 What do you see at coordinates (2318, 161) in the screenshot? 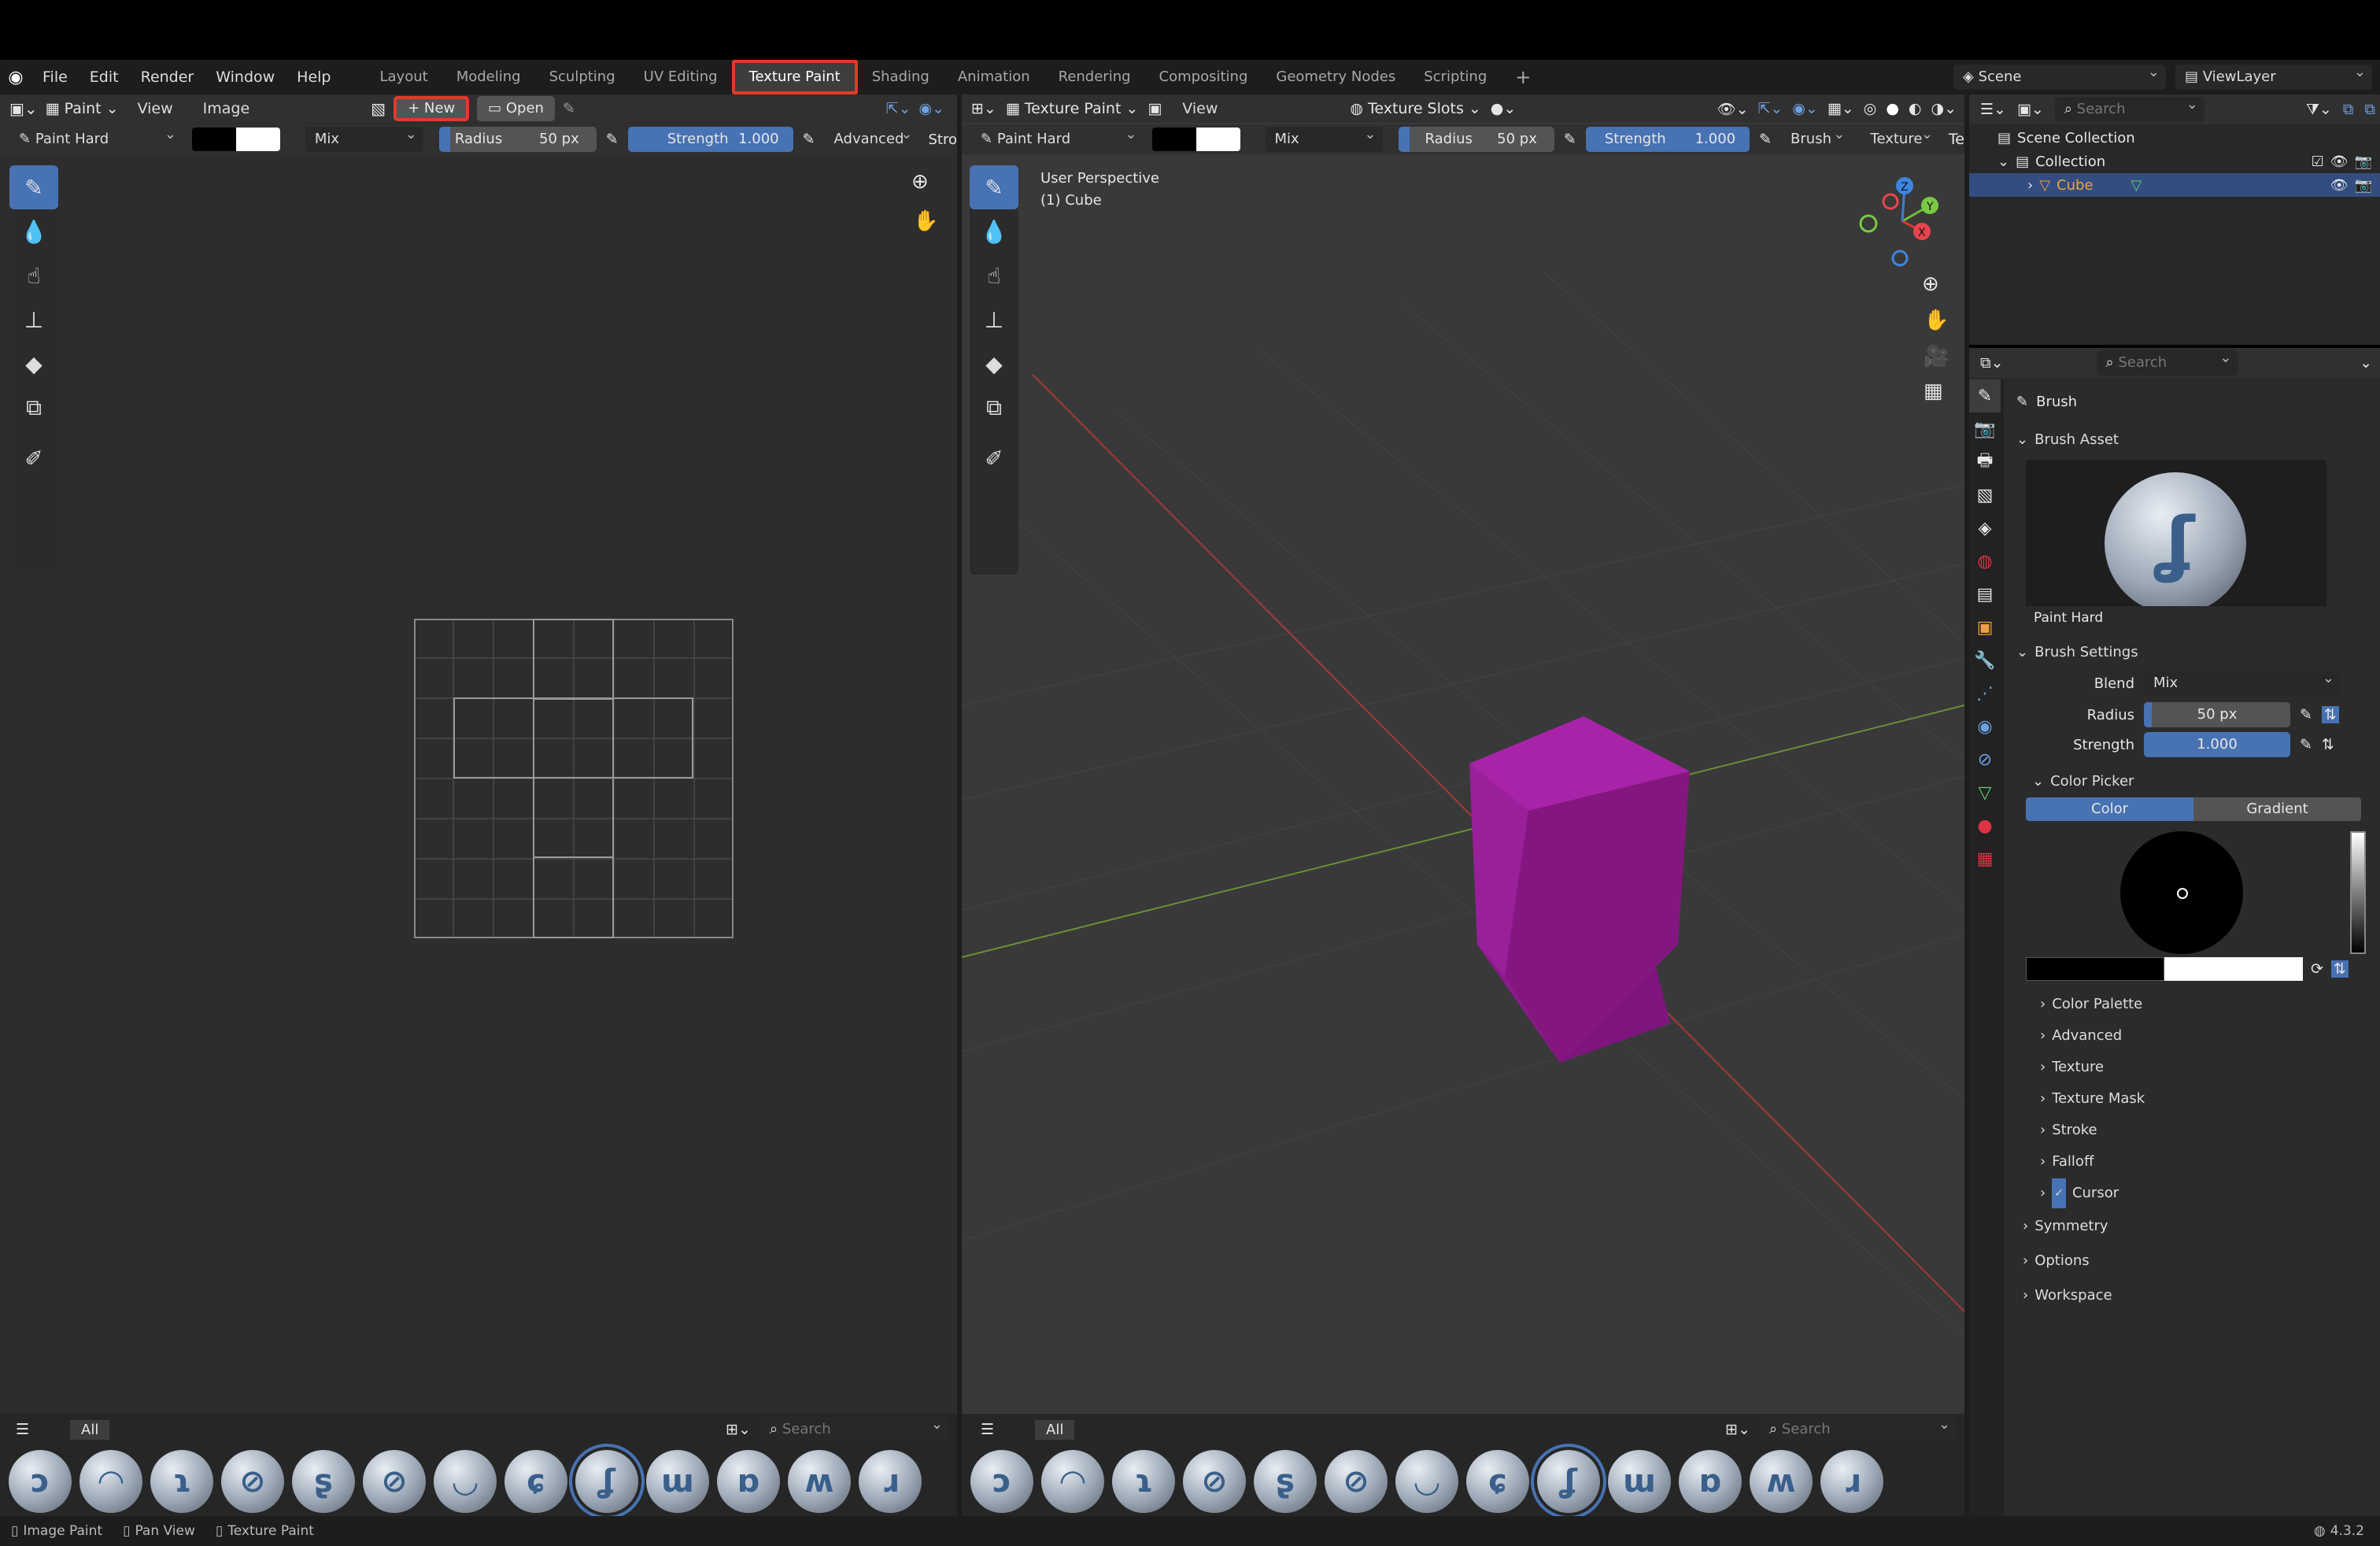
I see `collection-checkbox-icon: ☑` at bounding box center [2318, 161].